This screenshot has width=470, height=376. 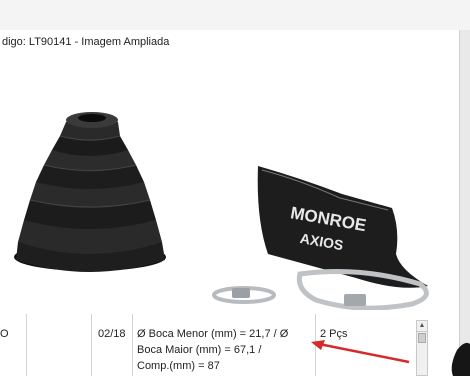 What do you see at coordinates (422, 326) in the screenshot?
I see `scroll-up-arrow-icon: ▲` at bounding box center [422, 326].